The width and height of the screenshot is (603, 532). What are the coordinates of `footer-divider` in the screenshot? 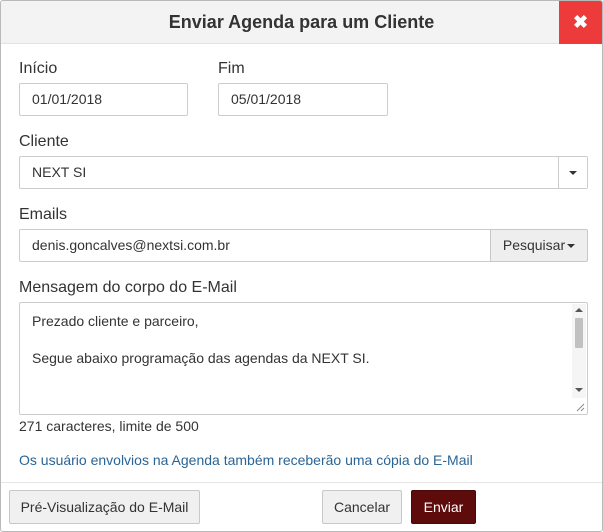 It's located at (301, 482).